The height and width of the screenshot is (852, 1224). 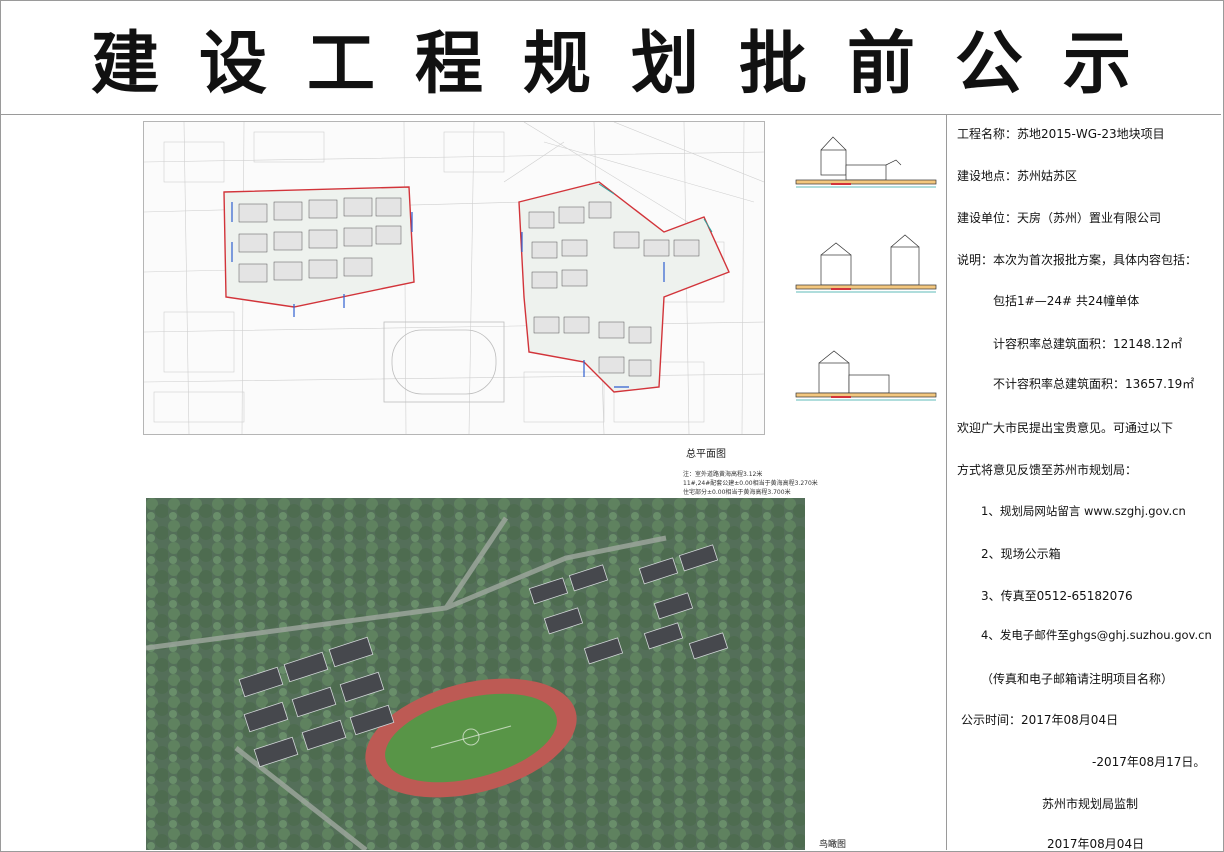 I want to click on title-bar: 建设工程规划批前公示, so click(x=611, y=58).